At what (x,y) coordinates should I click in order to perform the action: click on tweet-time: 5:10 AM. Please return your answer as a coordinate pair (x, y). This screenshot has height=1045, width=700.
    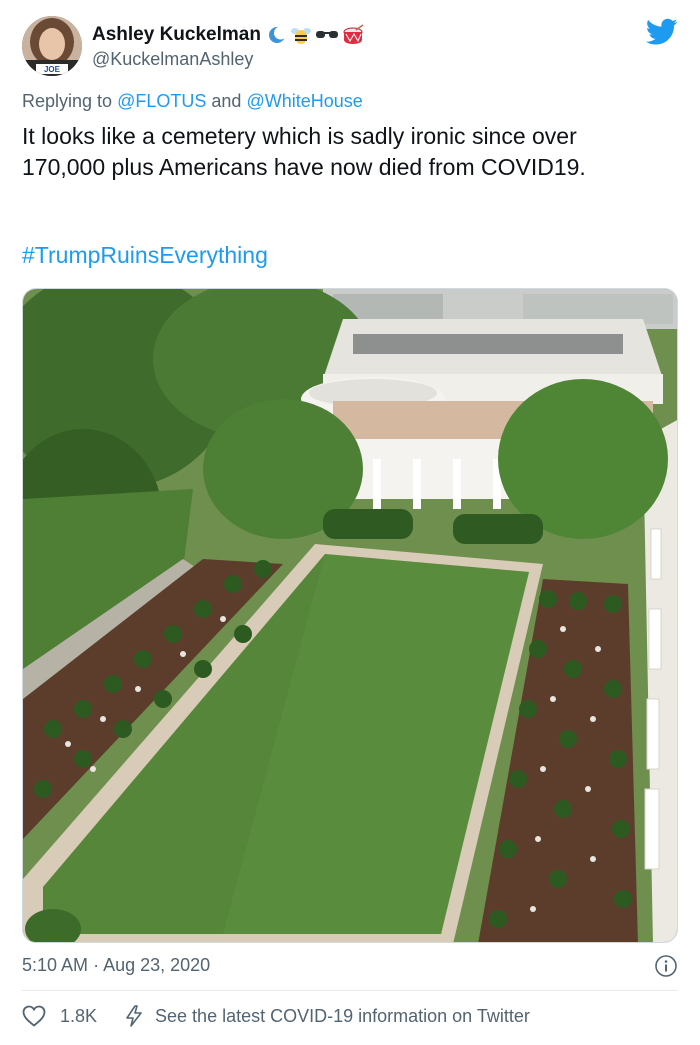
    Looking at the image, I should click on (55, 965).